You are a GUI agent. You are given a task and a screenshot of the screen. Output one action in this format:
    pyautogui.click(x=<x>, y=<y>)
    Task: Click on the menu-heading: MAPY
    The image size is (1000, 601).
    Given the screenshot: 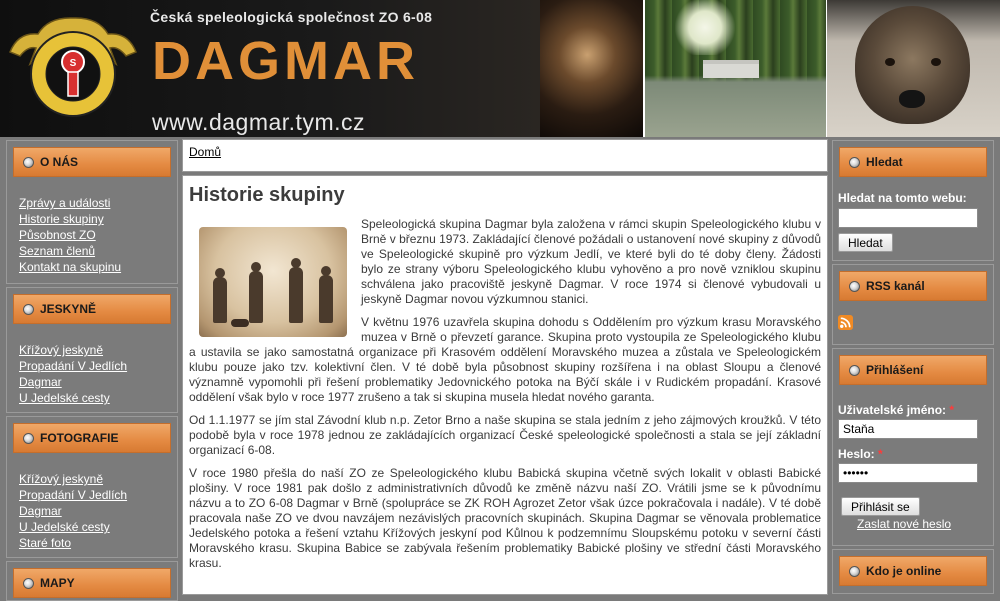 What is the action you would take?
    pyautogui.click(x=92, y=583)
    